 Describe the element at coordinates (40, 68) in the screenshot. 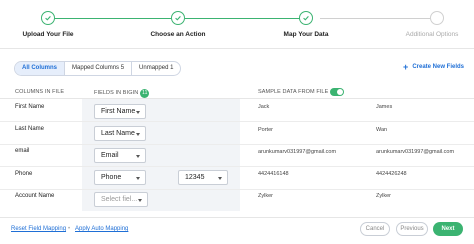

I see `tab-all-columns: All Columns` at that location.